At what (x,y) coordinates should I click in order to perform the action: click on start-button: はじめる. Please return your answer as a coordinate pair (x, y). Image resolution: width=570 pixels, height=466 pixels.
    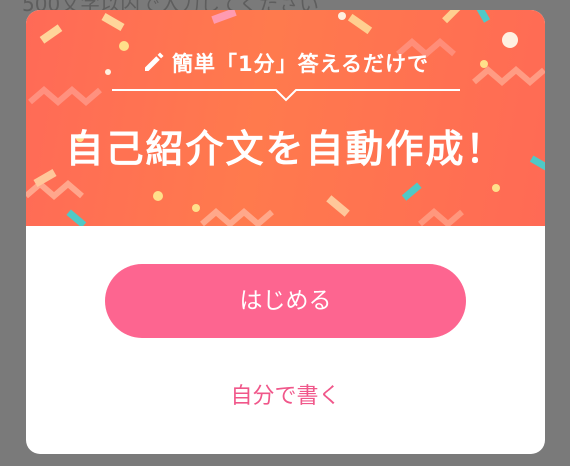
    Looking at the image, I should click on (285, 301).